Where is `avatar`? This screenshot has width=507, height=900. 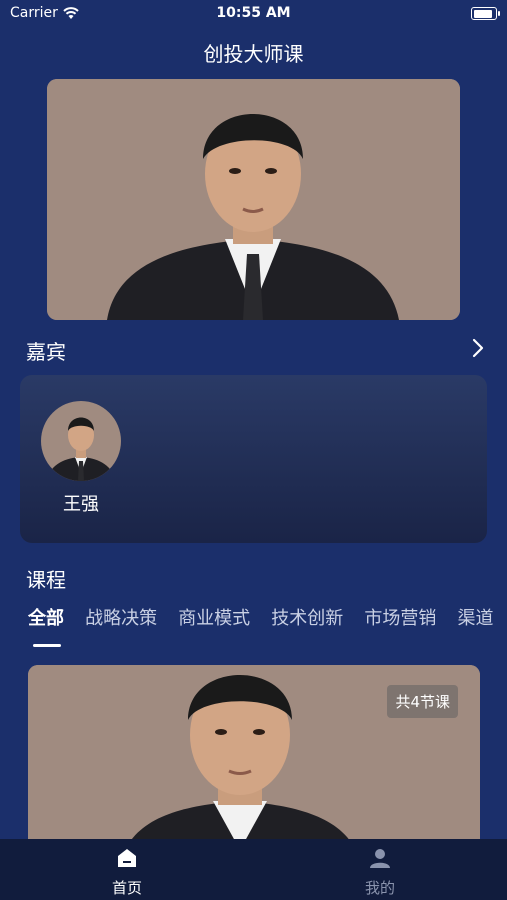 avatar is located at coordinates (81, 441).